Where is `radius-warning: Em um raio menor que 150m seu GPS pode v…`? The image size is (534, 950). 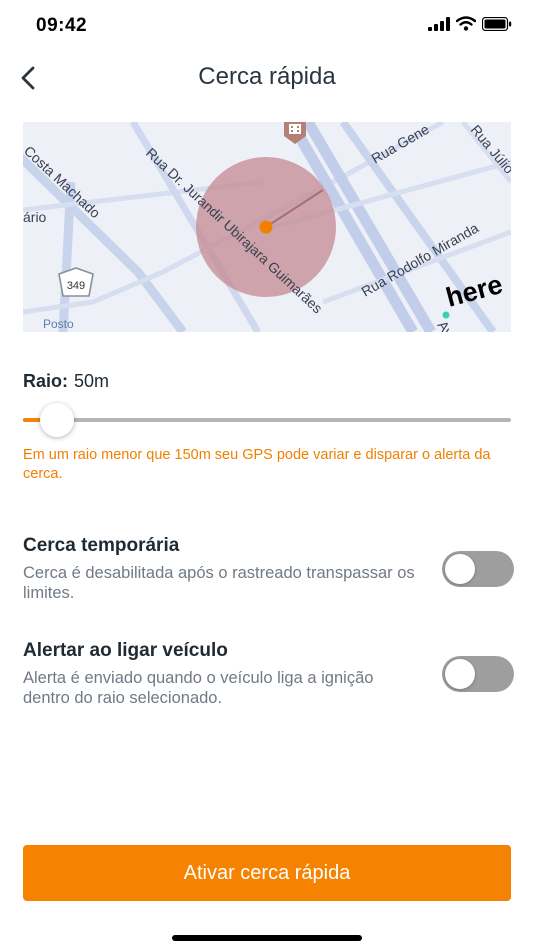
radius-warning: Em um raio menor que 150m seu GPS pode v… is located at coordinates (257, 464).